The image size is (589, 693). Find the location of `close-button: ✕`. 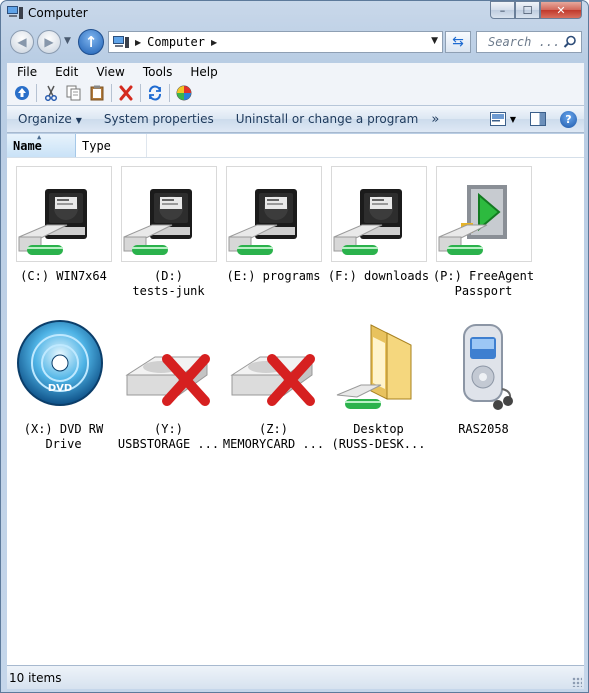

close-button: ✕ is located at coordinates (561, 10).